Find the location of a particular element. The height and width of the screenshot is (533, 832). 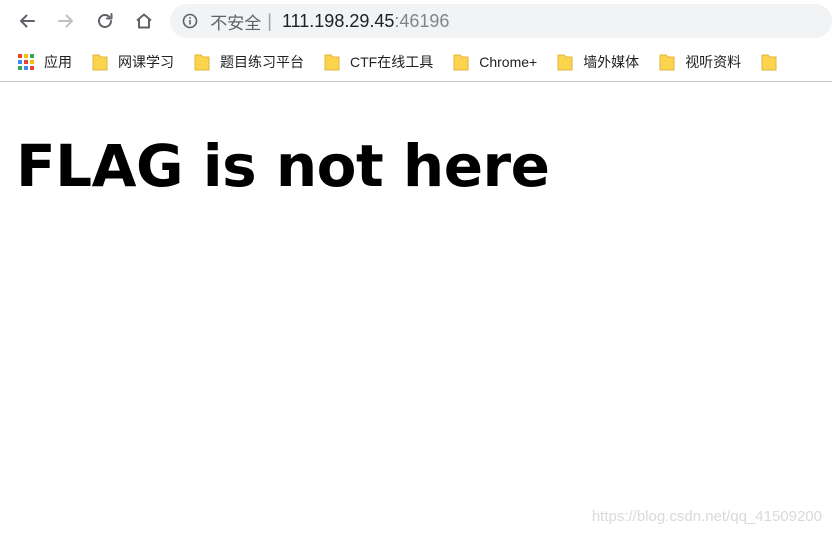

security-indicator: 不安全 is located at coordinates (221, 21).